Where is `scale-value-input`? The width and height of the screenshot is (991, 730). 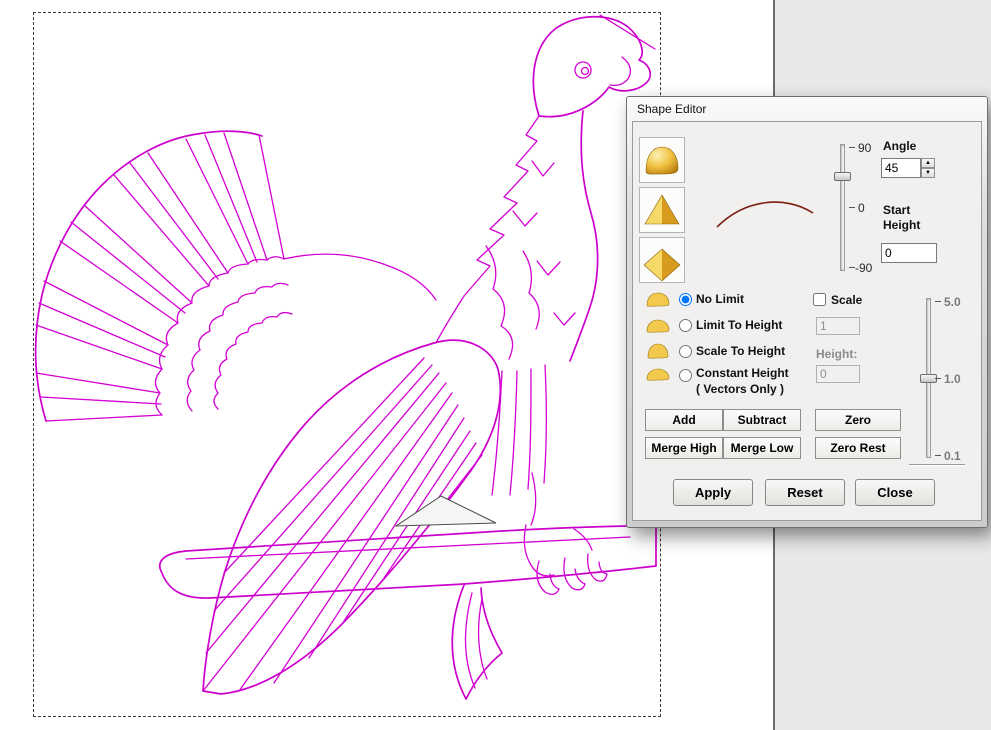
scale-value-input is located at coordinates (838, 326).